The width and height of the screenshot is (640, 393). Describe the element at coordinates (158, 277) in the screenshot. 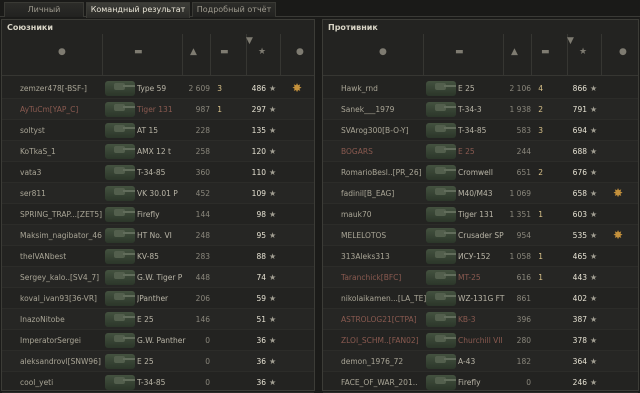

I see `table-row: Sergey_kalo..[SV4_7] G.W. Tiger P 448 74 ★` at that location.